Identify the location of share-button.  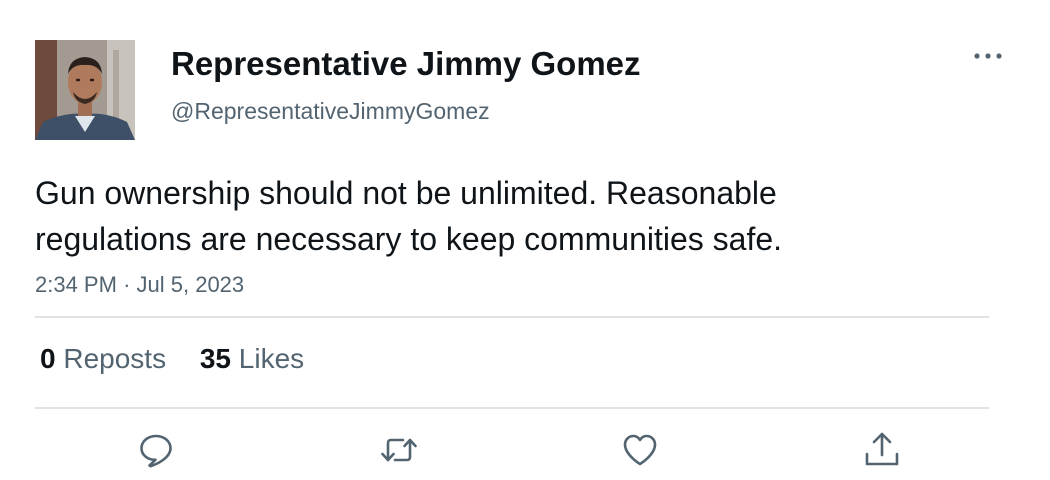
(882, 450).